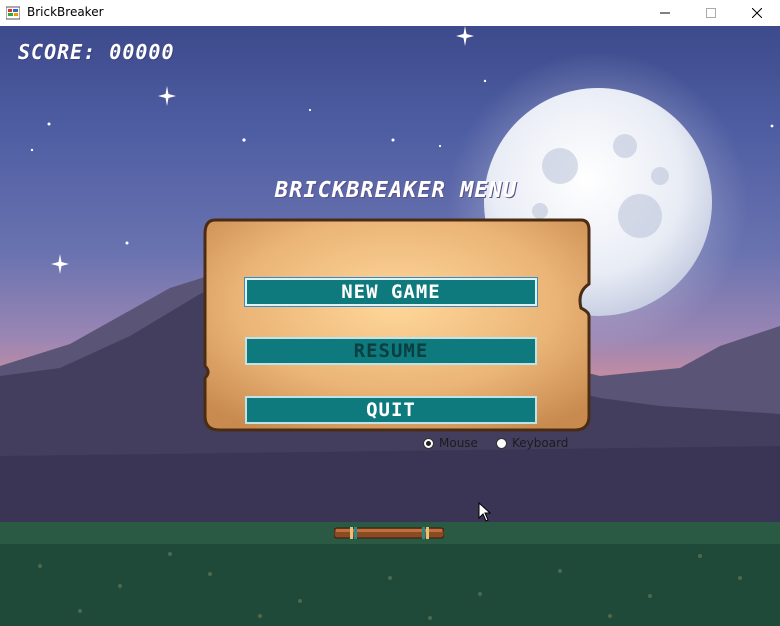 Image resolution: width=780 pixels, height=626 pixels. What do you see at coordinates (391, 351) in the screenshot?
I see `resume-button: RESUME` at bounding box center [391, 351].